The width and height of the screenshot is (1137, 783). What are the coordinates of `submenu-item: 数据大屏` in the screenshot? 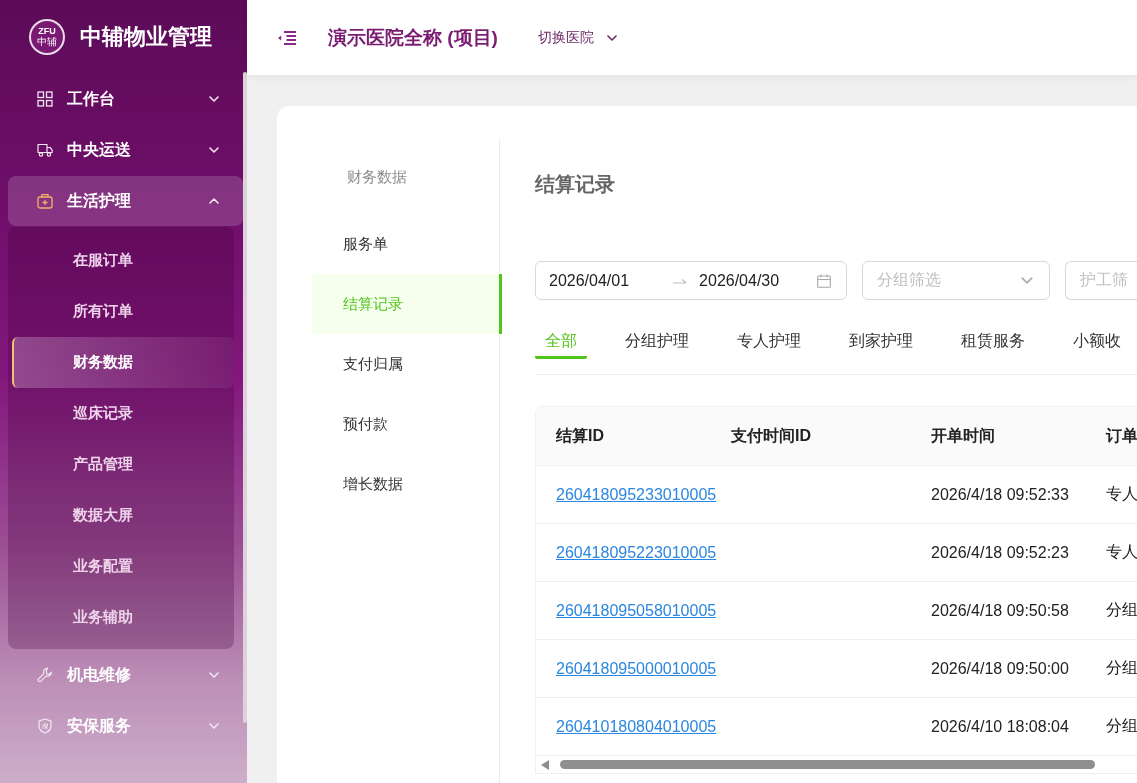 It's located at (123, 515).